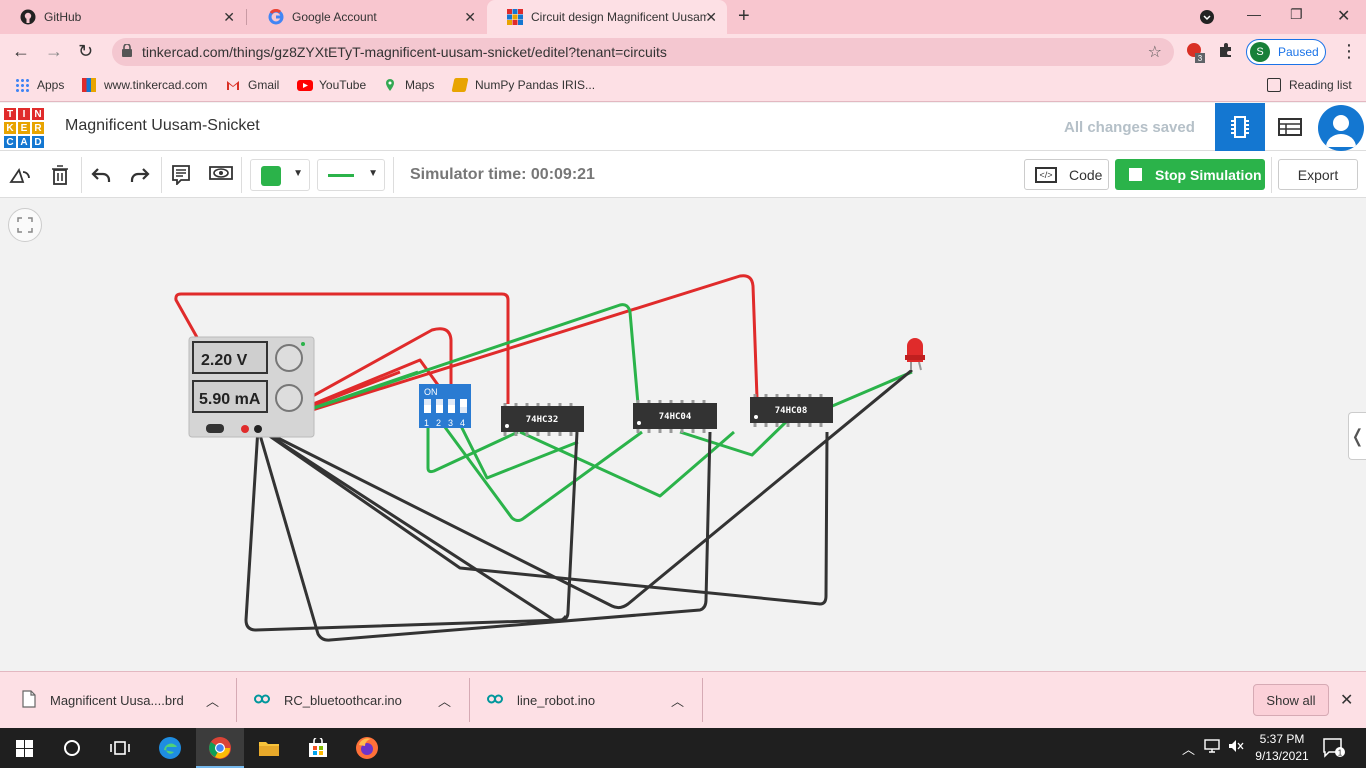 The width and height of the screenshot is (1366, 768). What do you see at coordinates (1343, 16) in the screenshot?
I see `close-window-icon: ✕` at bounding box center [1343, 16].